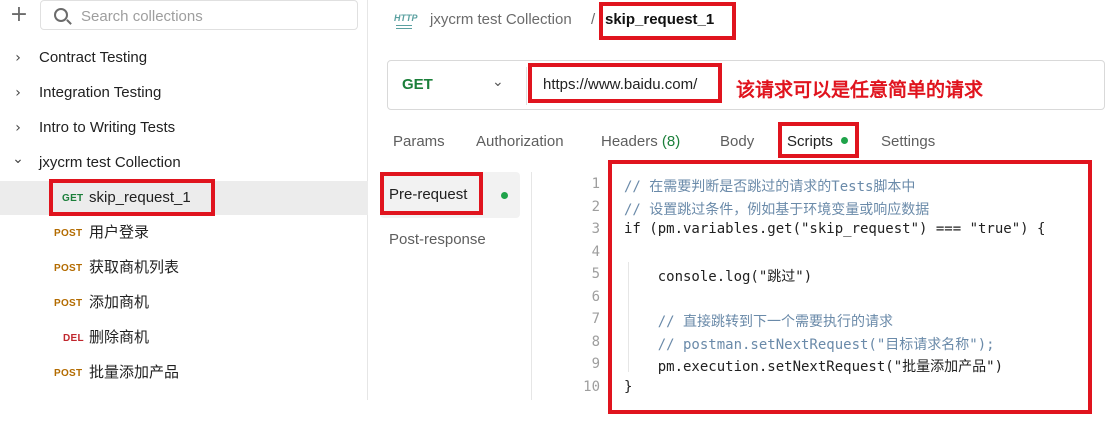 The height and width of the screenshot is (428, 1105). I want to click on line-number: 2, so click(595, 207).